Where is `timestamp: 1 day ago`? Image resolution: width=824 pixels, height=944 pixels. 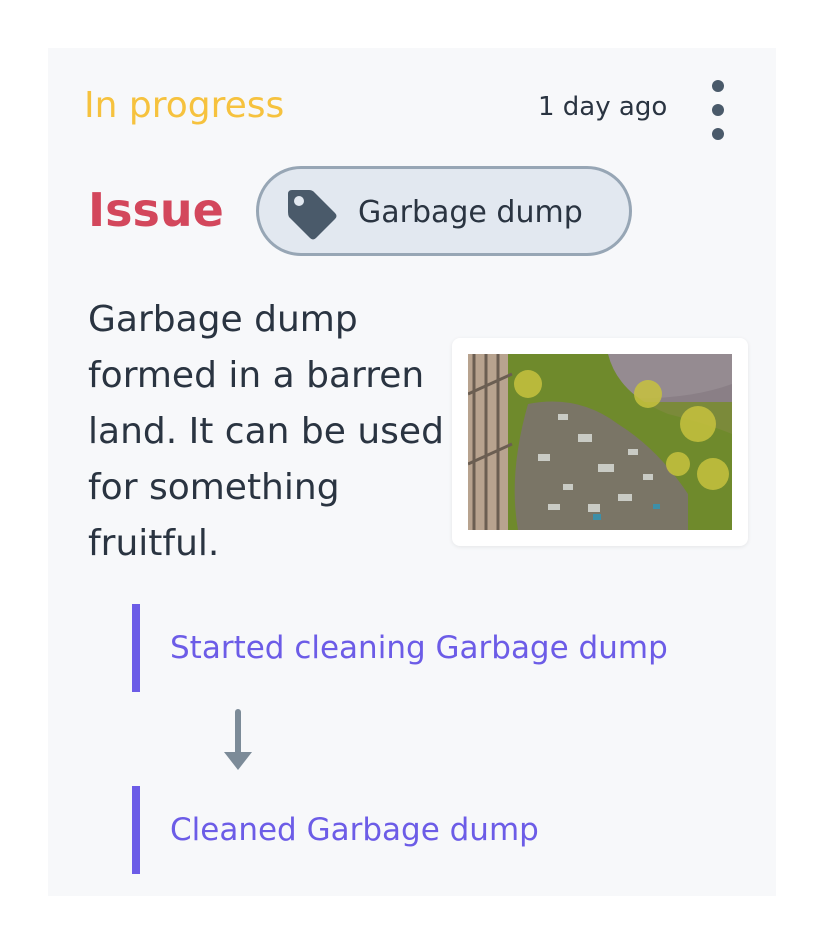 timestamp: 1 day ago is located at coordinates (603, 107).